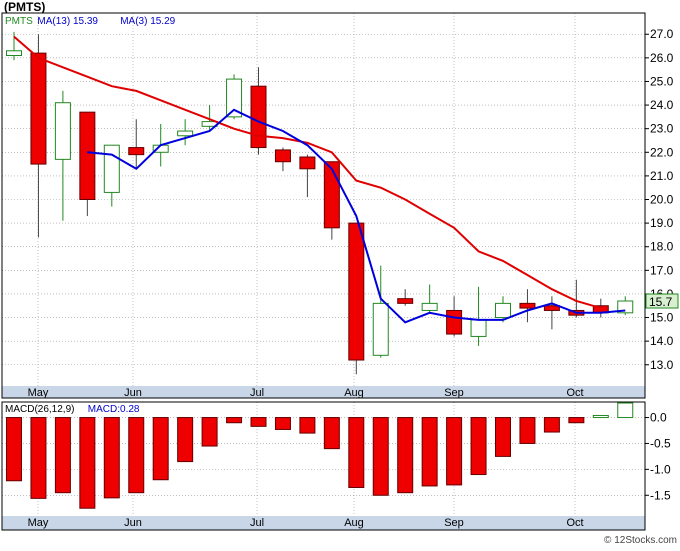  Describe the element at coordinates (662, 81) in the screenshot. I see `price-y-tick-label: 25.0` at that location.